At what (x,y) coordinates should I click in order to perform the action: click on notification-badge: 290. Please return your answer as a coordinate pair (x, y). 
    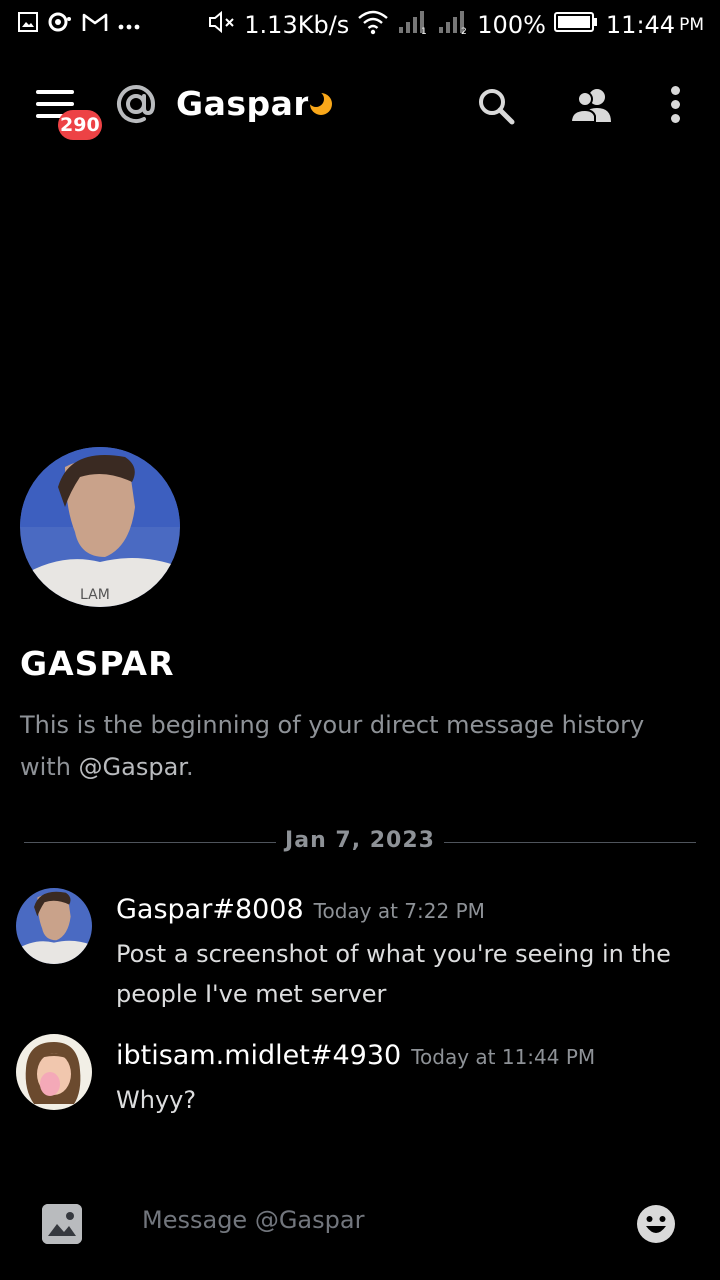
    Looking at the image, I should click on (80, 125).